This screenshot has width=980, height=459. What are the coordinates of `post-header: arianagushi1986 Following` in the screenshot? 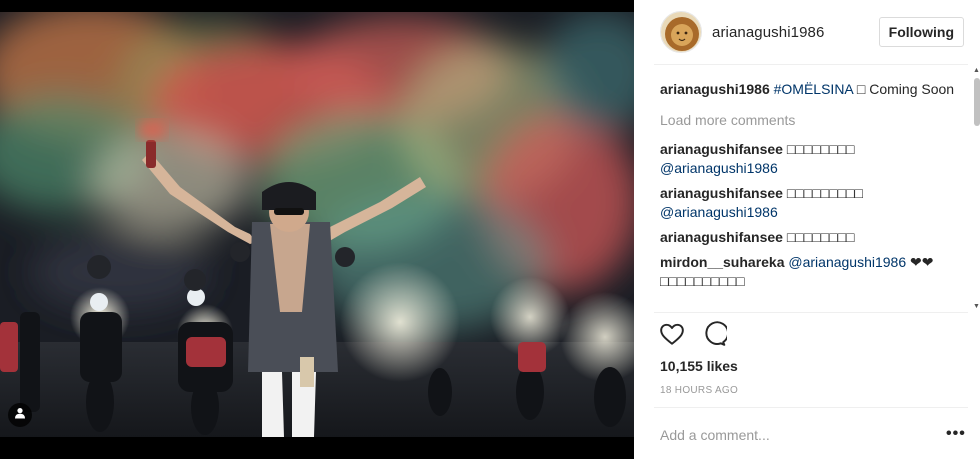 It's located at (807, 32).